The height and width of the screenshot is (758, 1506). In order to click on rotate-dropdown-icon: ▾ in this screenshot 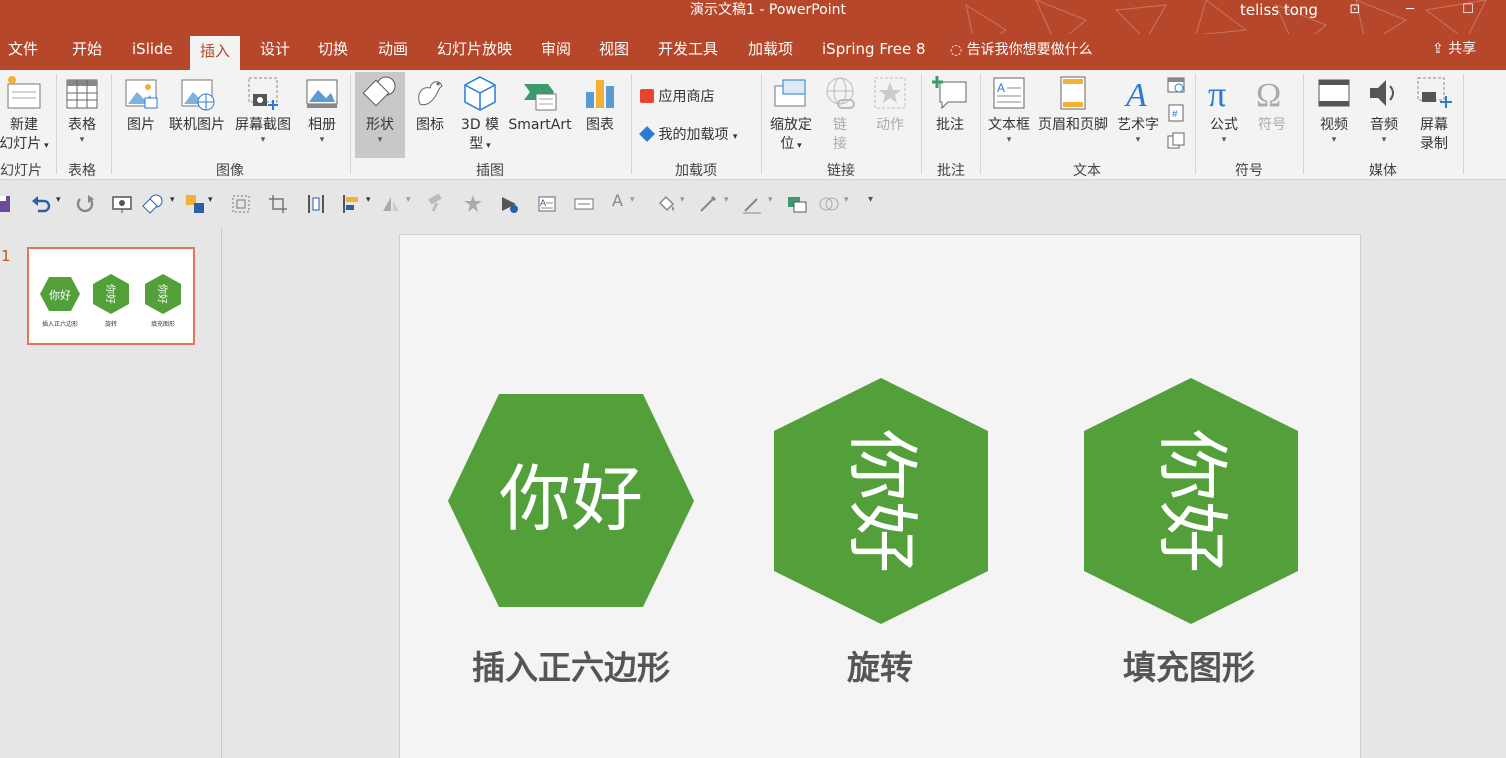, I will do `click(408, 200)`.